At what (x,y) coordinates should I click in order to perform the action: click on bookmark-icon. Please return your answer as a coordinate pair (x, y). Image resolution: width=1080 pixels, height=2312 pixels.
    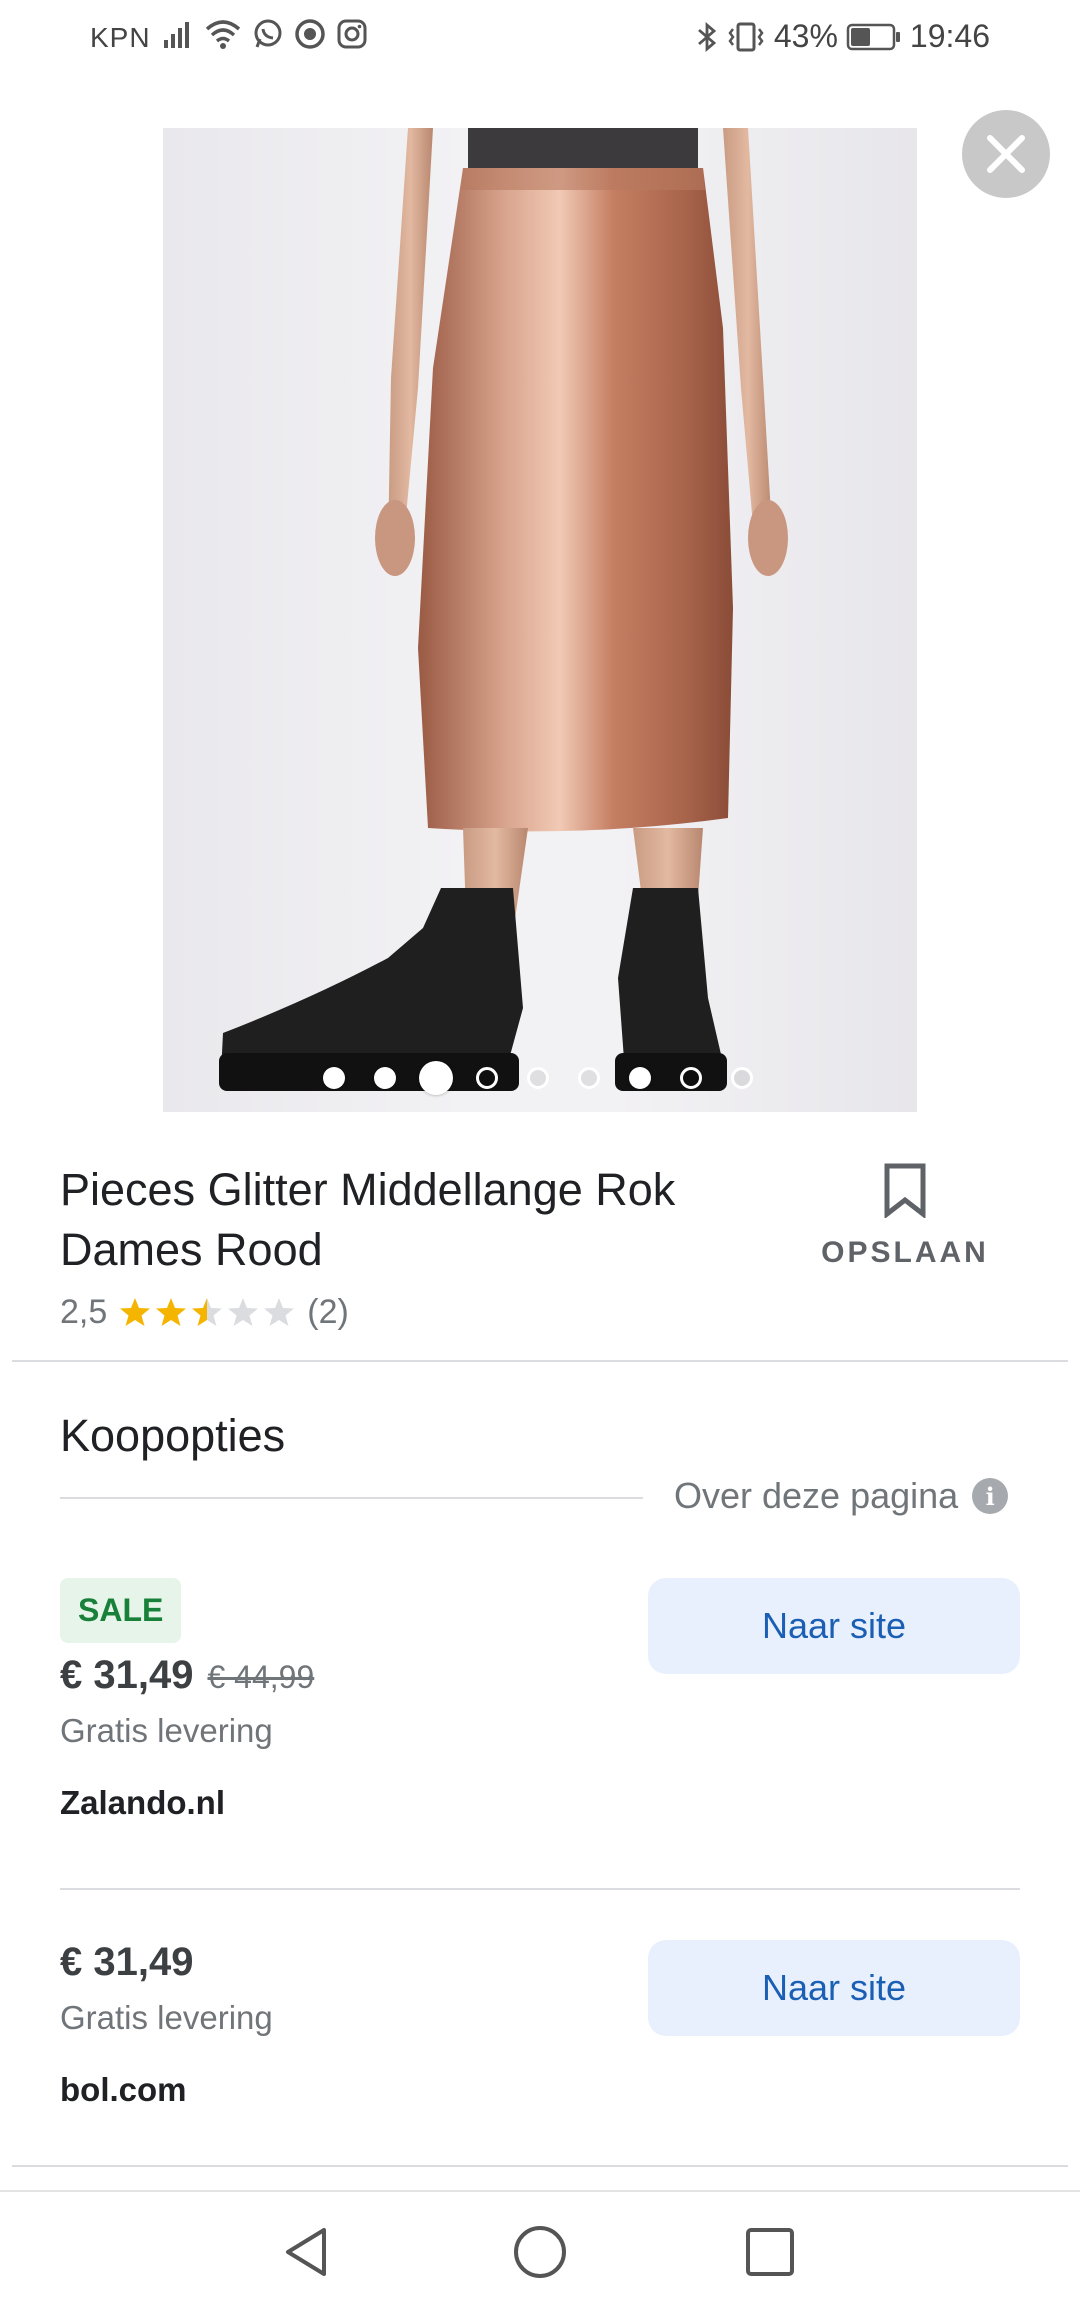
    Looking at the image, I should click on (905, 1190).